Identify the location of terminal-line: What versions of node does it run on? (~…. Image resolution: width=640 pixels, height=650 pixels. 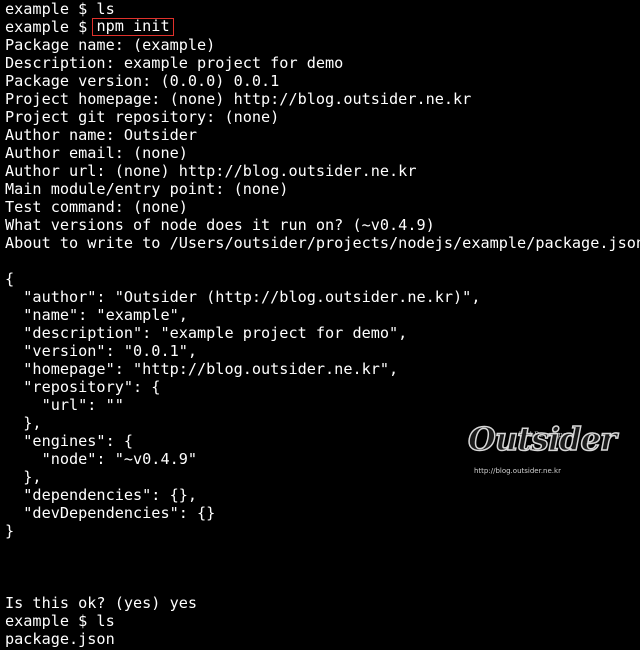
(220, 225).